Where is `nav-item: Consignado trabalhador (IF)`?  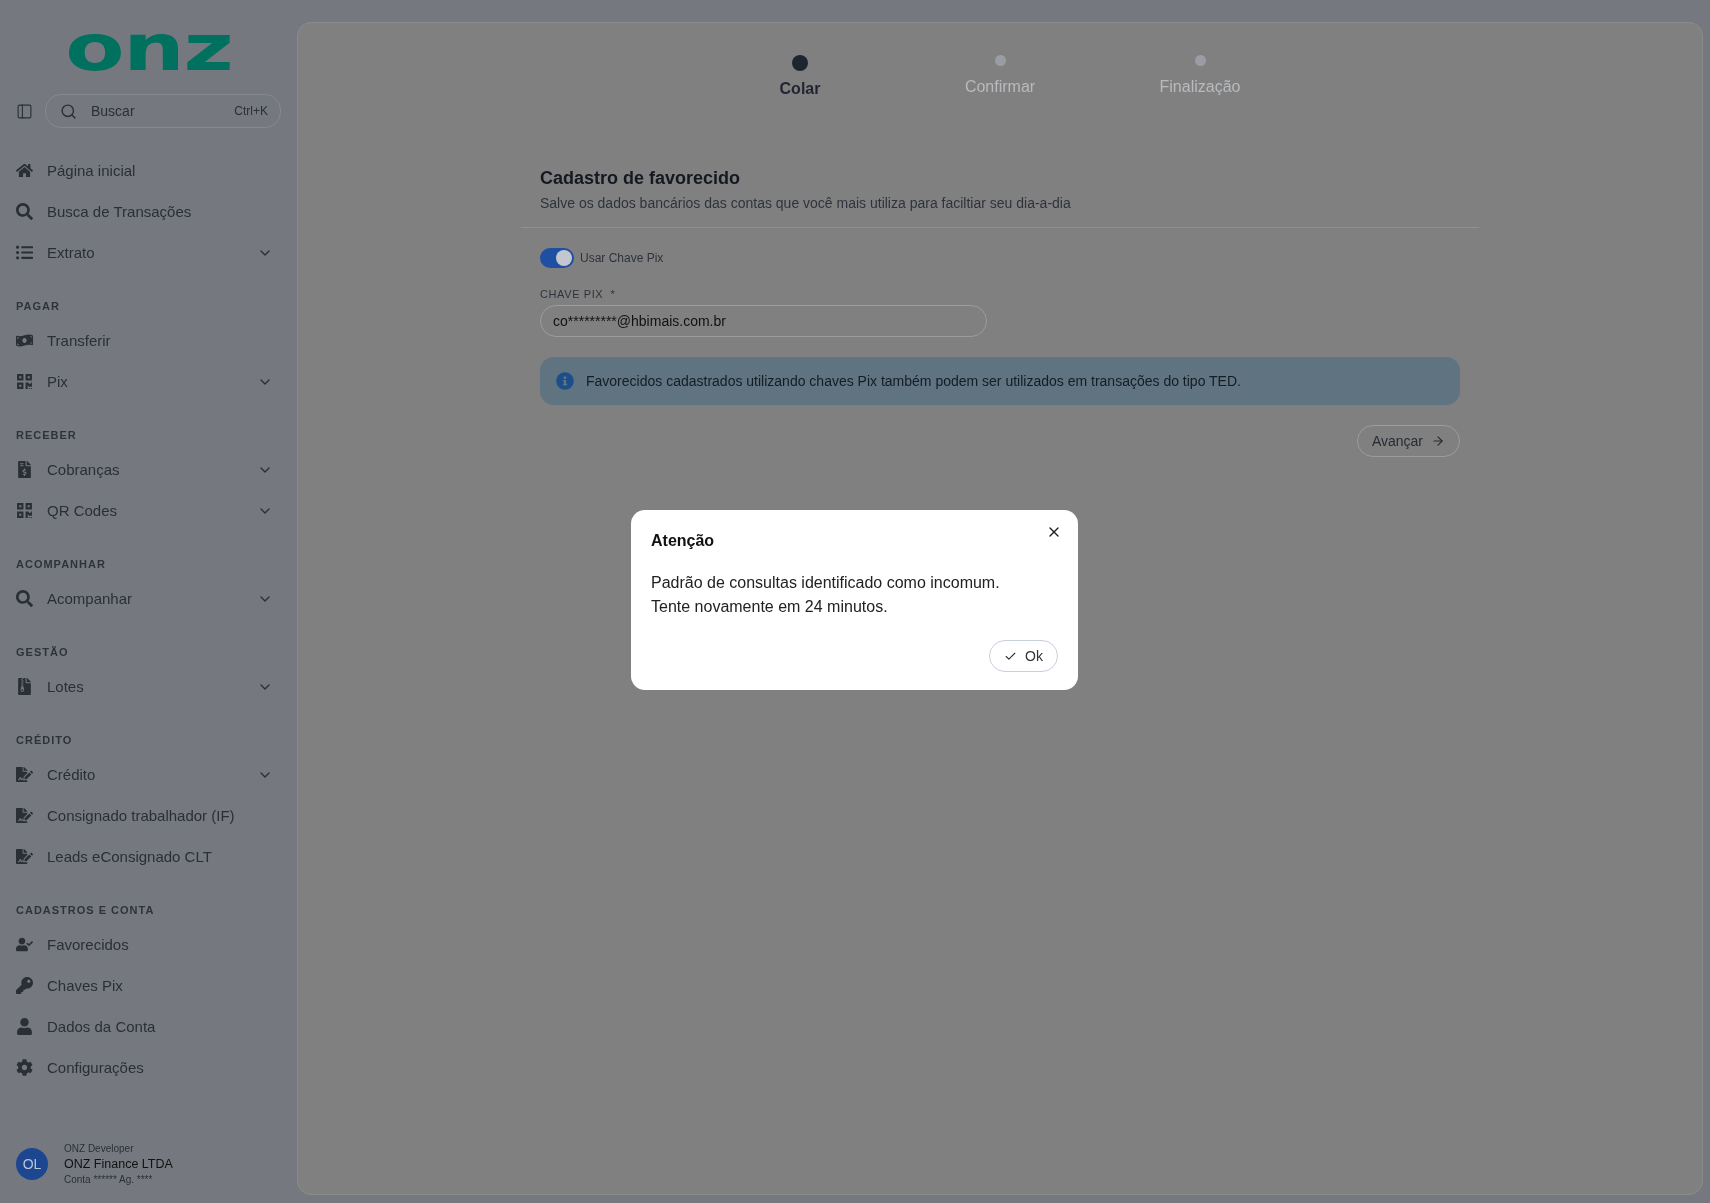 nav-item: Consignado trabalhador (IF) is located at coordinates (148, 815).